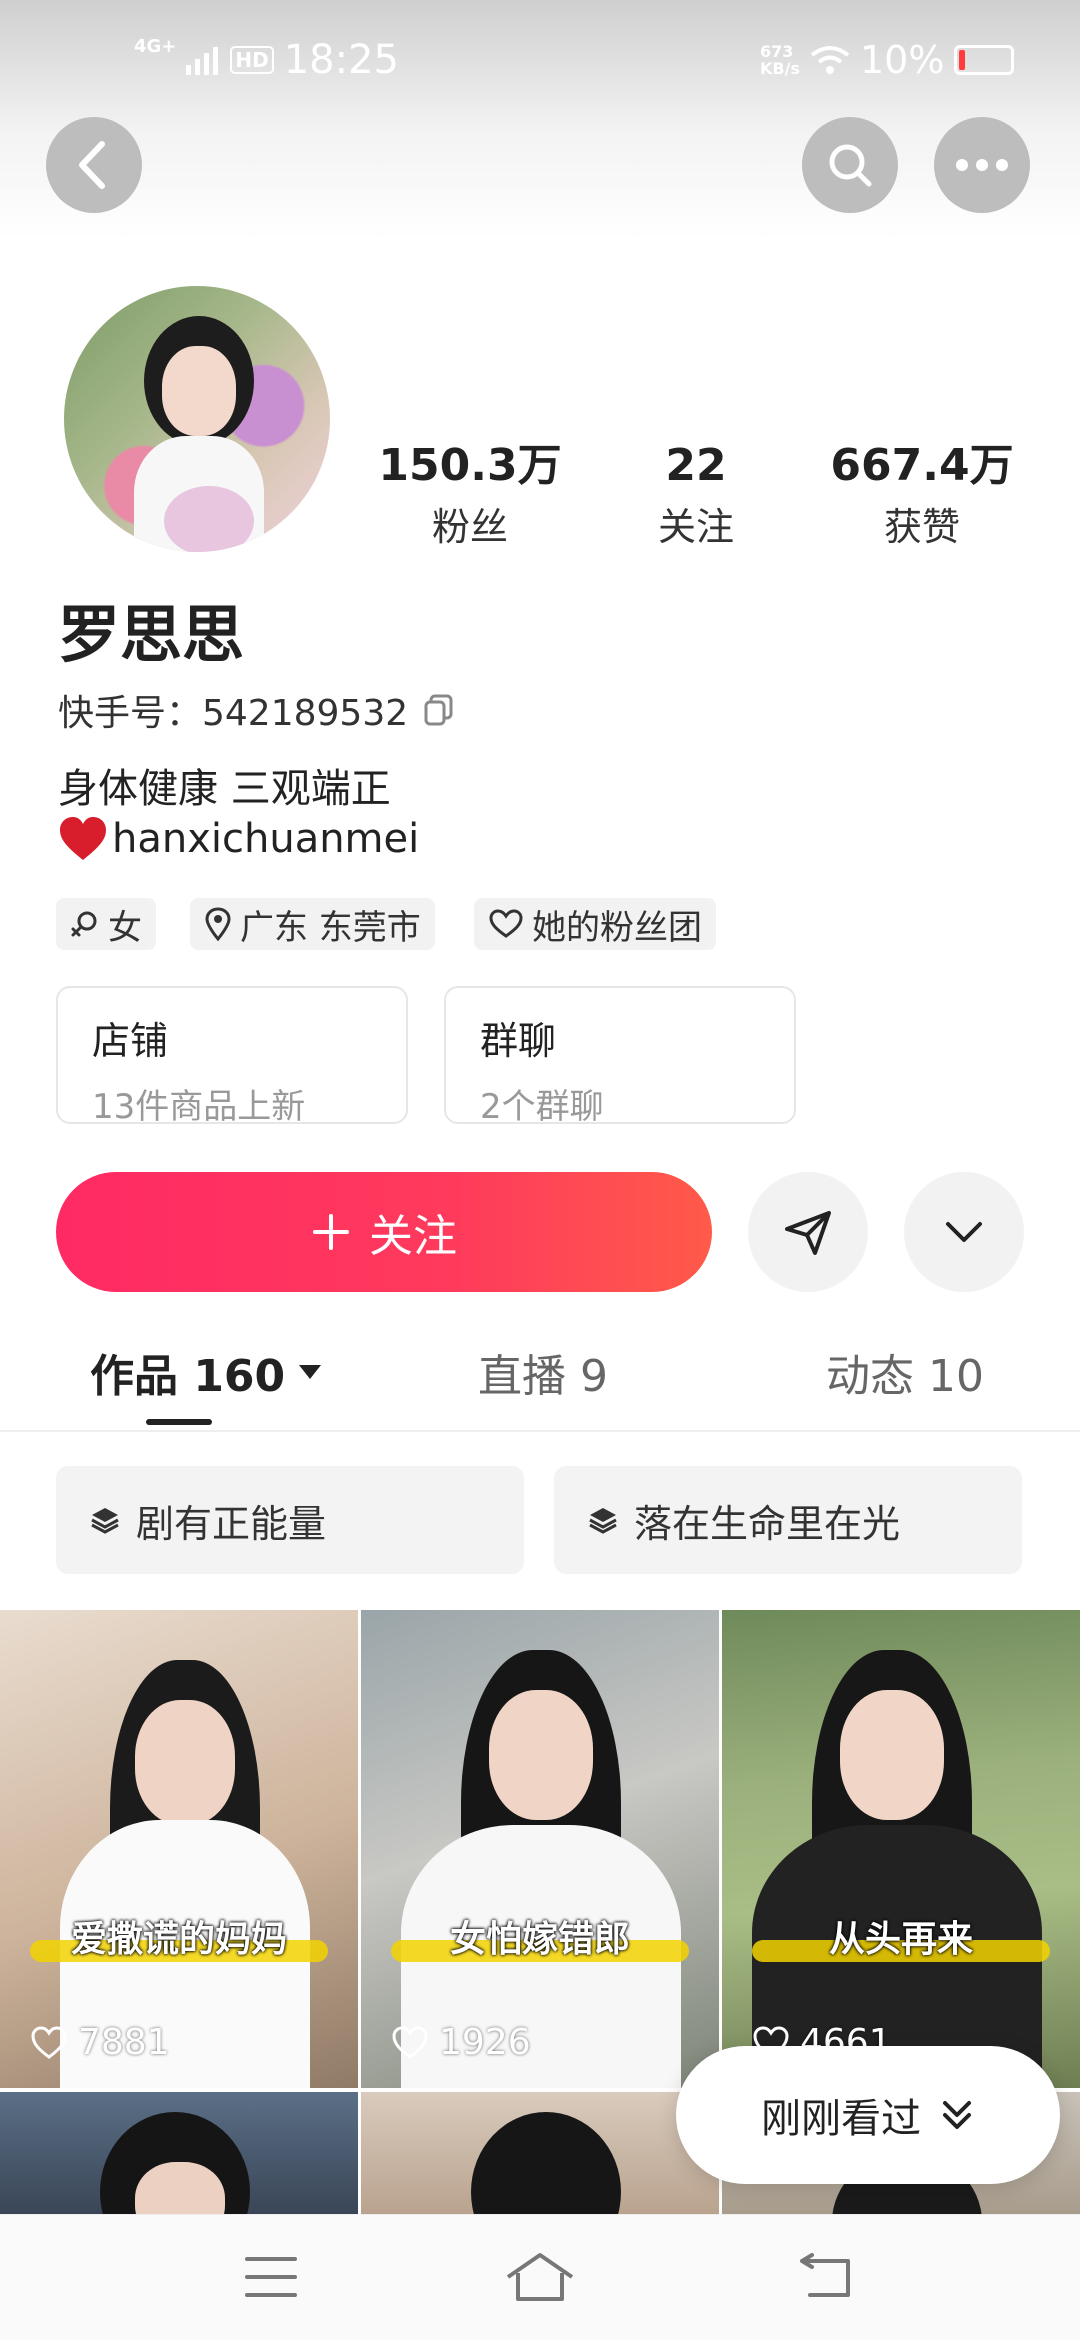 The image size is (1080, 2340). I want to click on back-nav-icon, so click(826, 2277).